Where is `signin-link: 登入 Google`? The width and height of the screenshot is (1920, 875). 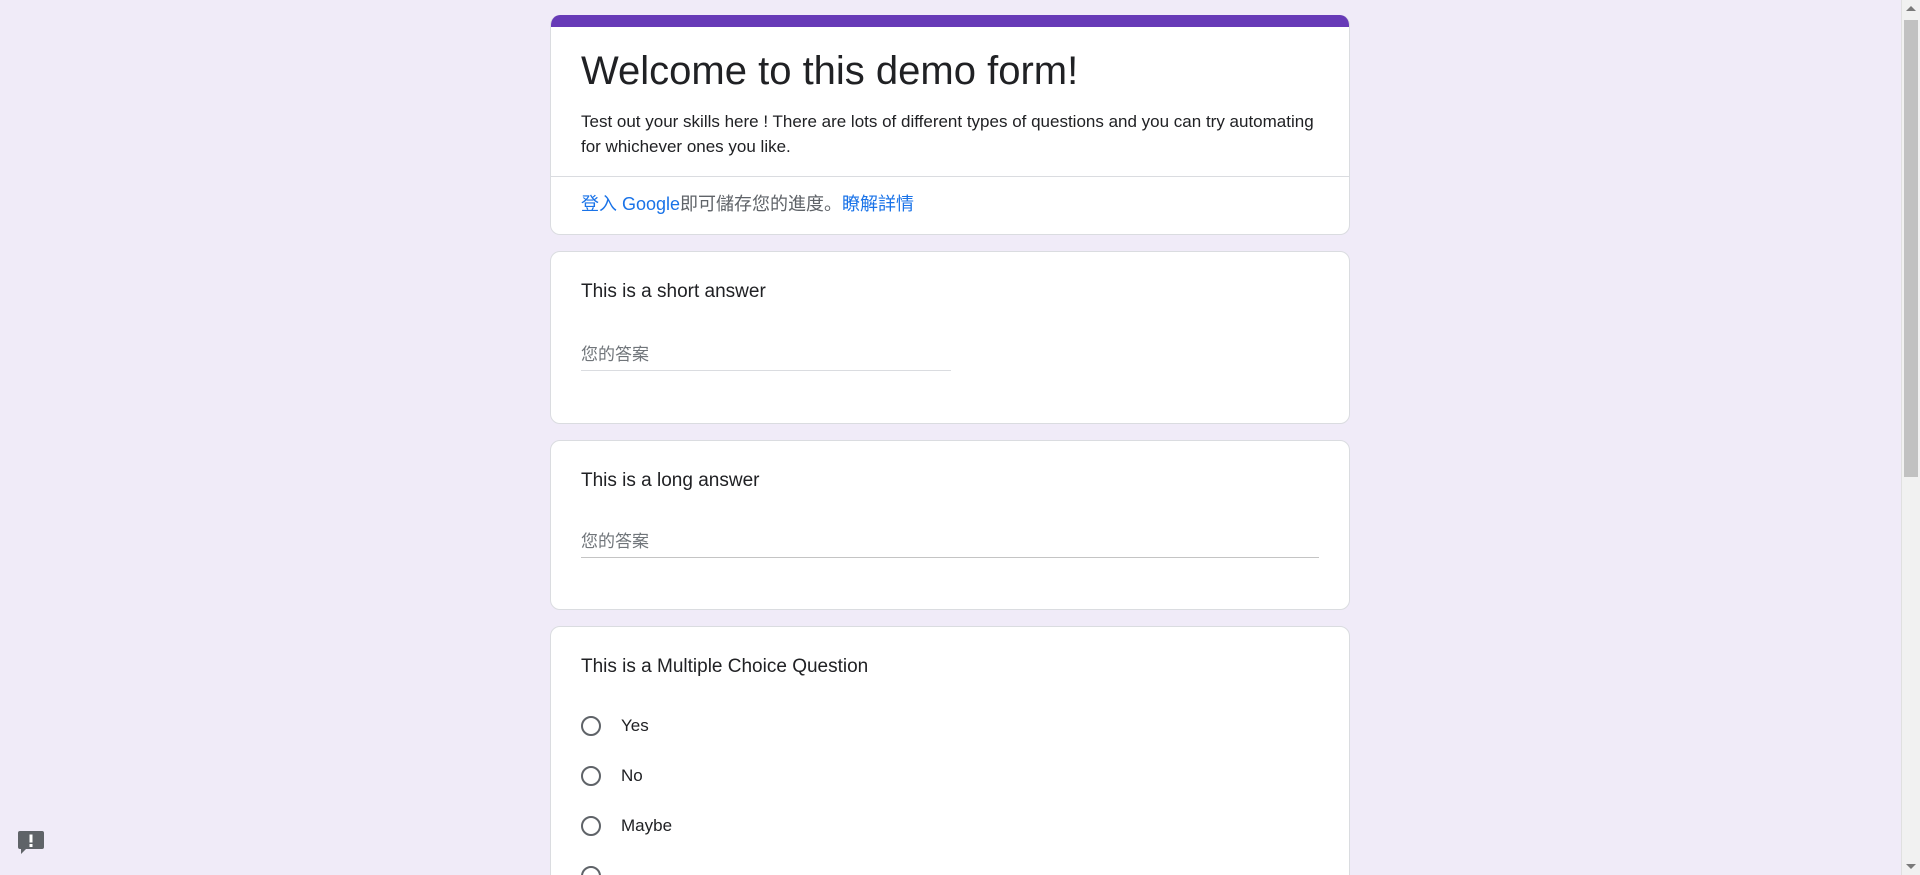 signin-link: 登入 Google is located at coordinates (630, 204).